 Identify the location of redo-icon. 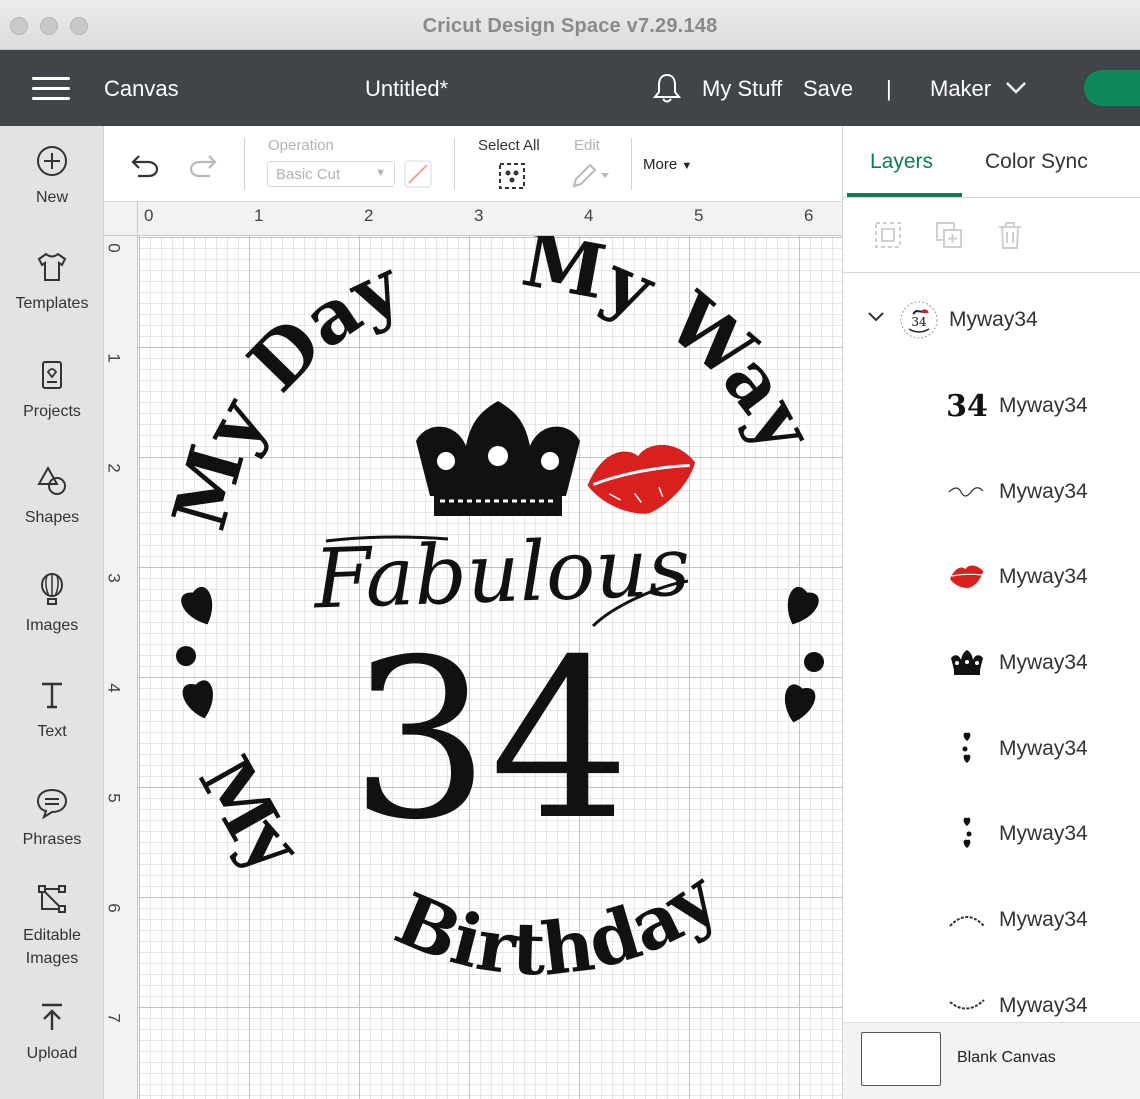
(203, 165).